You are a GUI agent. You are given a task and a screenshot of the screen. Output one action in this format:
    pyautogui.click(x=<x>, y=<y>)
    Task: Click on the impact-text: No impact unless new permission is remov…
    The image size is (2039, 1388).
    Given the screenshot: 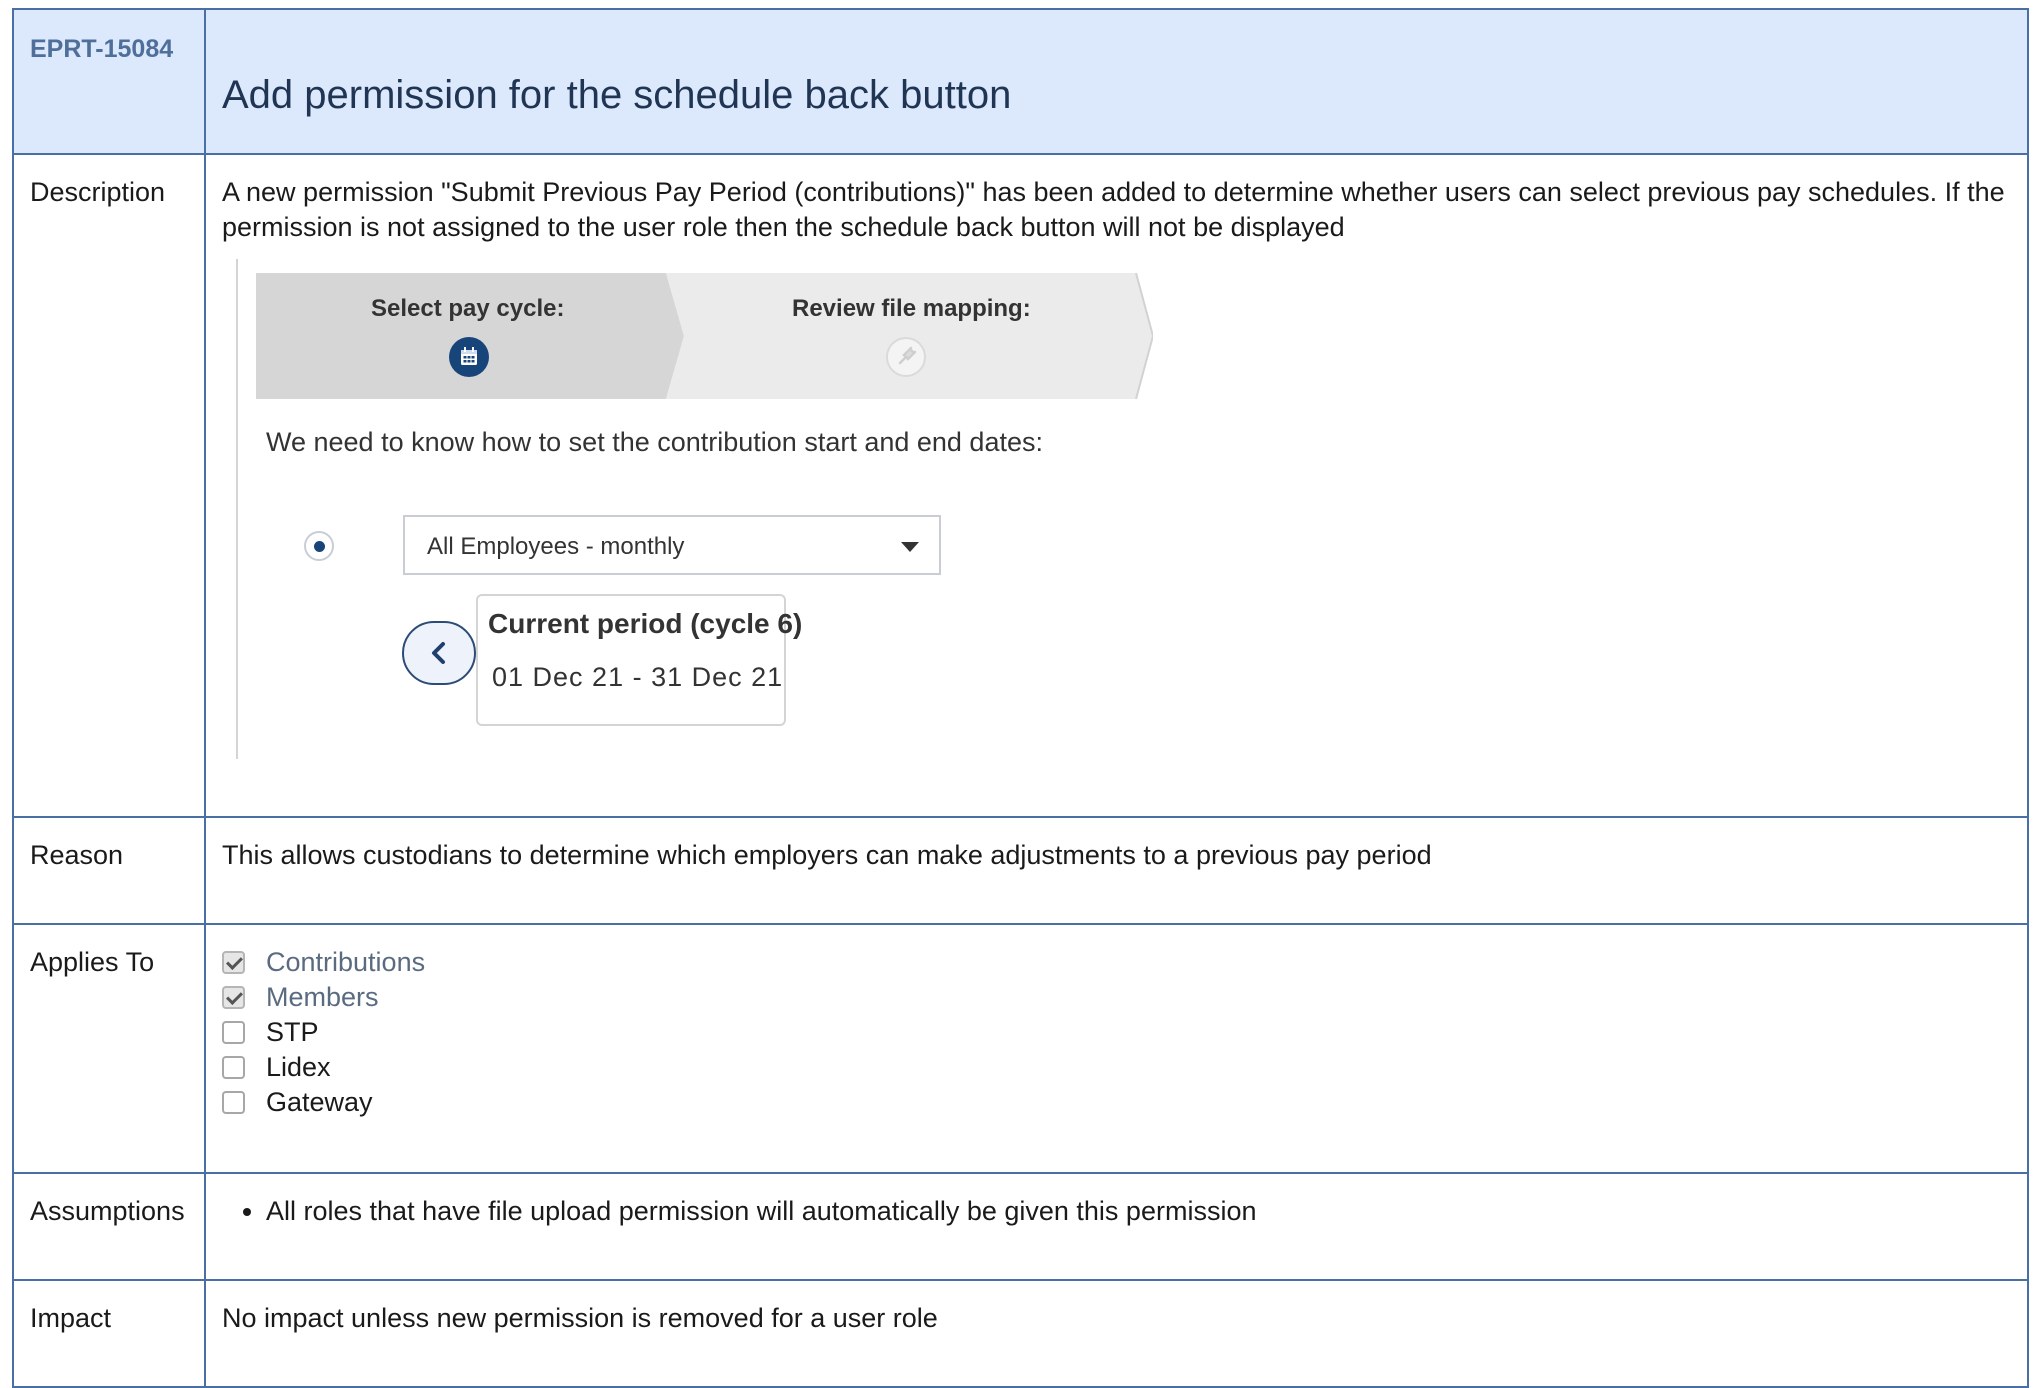 What is the action you would take?
    pyautogui.click(x=1116, y=1333)
    